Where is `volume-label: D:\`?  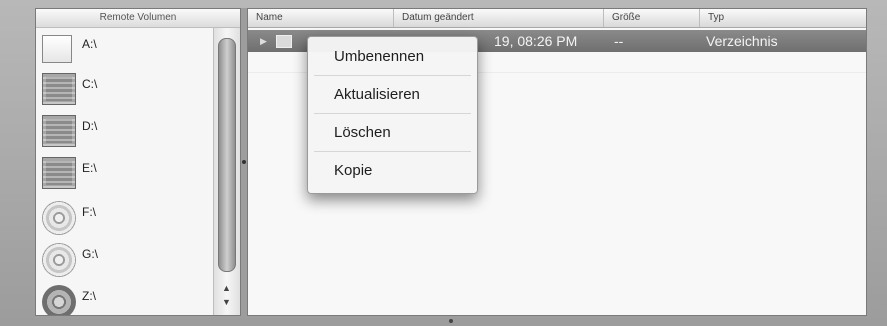 volume-label: D:\ is located at coordinates (90, 126).